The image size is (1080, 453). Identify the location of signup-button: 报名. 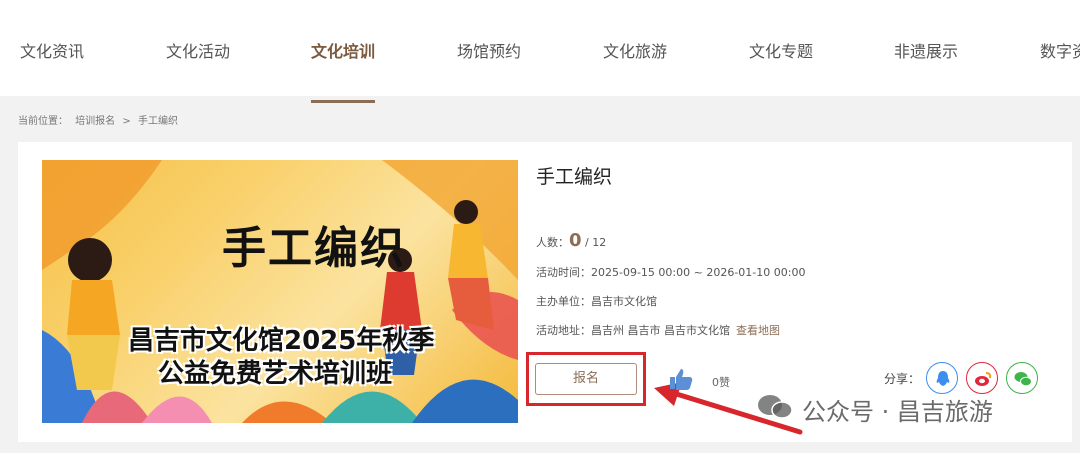
(586, 379).